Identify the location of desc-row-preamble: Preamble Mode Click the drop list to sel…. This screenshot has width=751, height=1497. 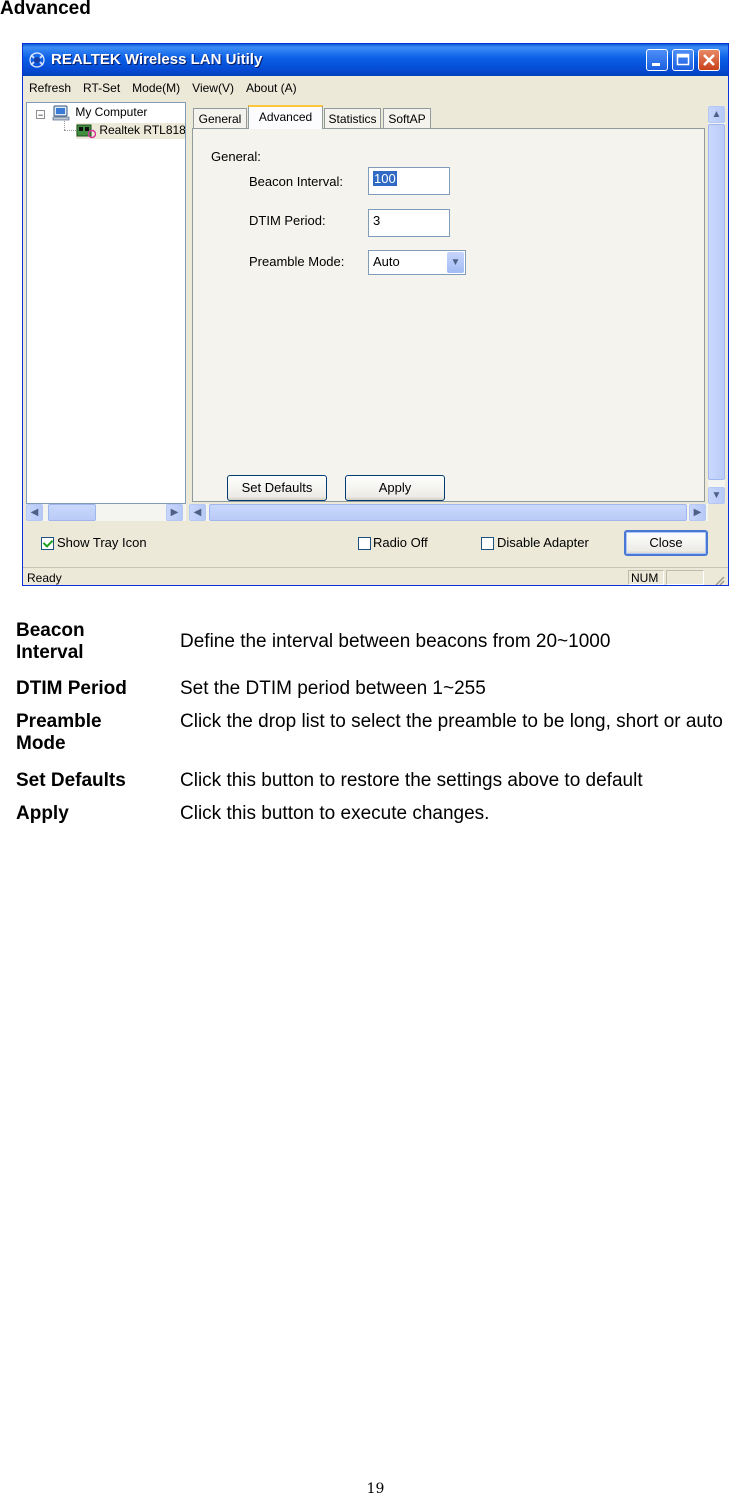
(382, 734).